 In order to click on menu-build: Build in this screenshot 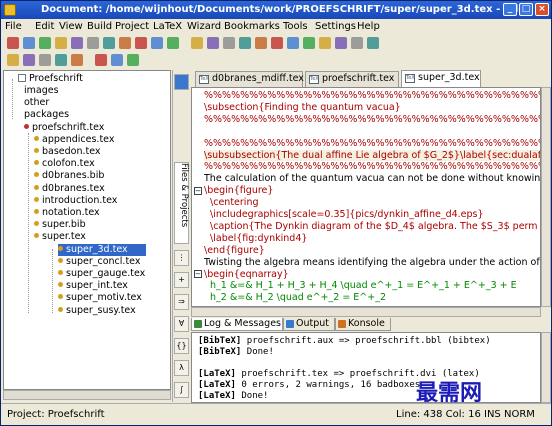, I will do `click(99, 26)`.